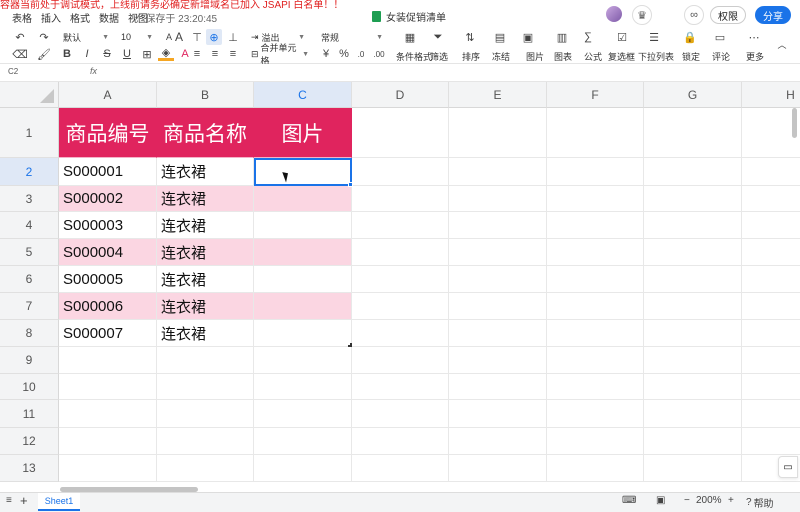 This screenshot has width=800, height=512. I want to click on lock-label: 锁定, so click(691, 56).